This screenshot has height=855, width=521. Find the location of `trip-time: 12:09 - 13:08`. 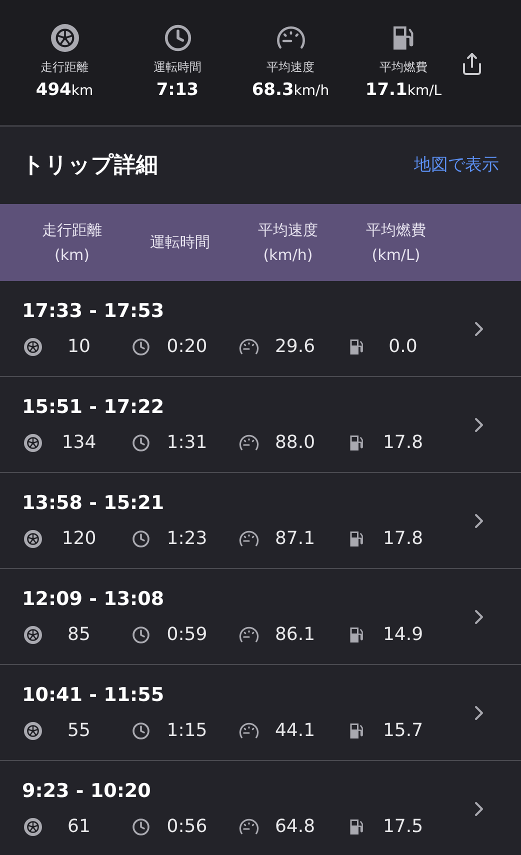

trip-time: 12:09 - 13:08 is located at coordinates (94, 599).